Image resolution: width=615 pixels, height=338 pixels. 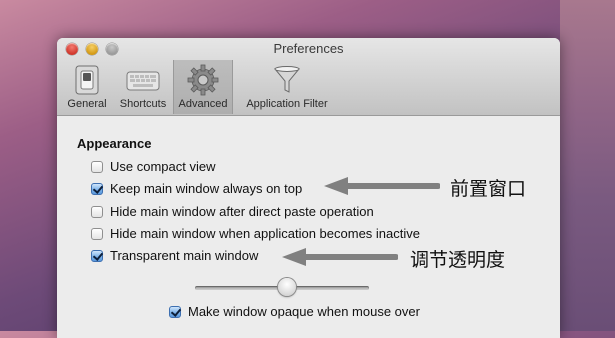 I want to click on appearance-heading: Appearance, so click(x=114, y=143).